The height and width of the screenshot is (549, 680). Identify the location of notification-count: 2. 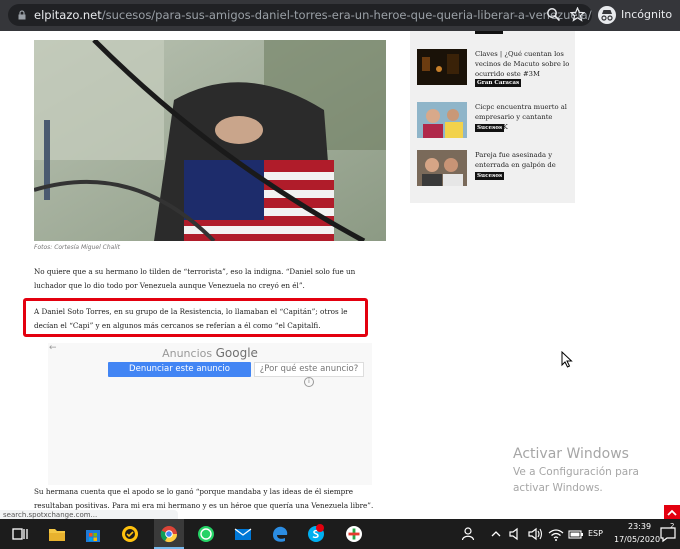
(672, 526).